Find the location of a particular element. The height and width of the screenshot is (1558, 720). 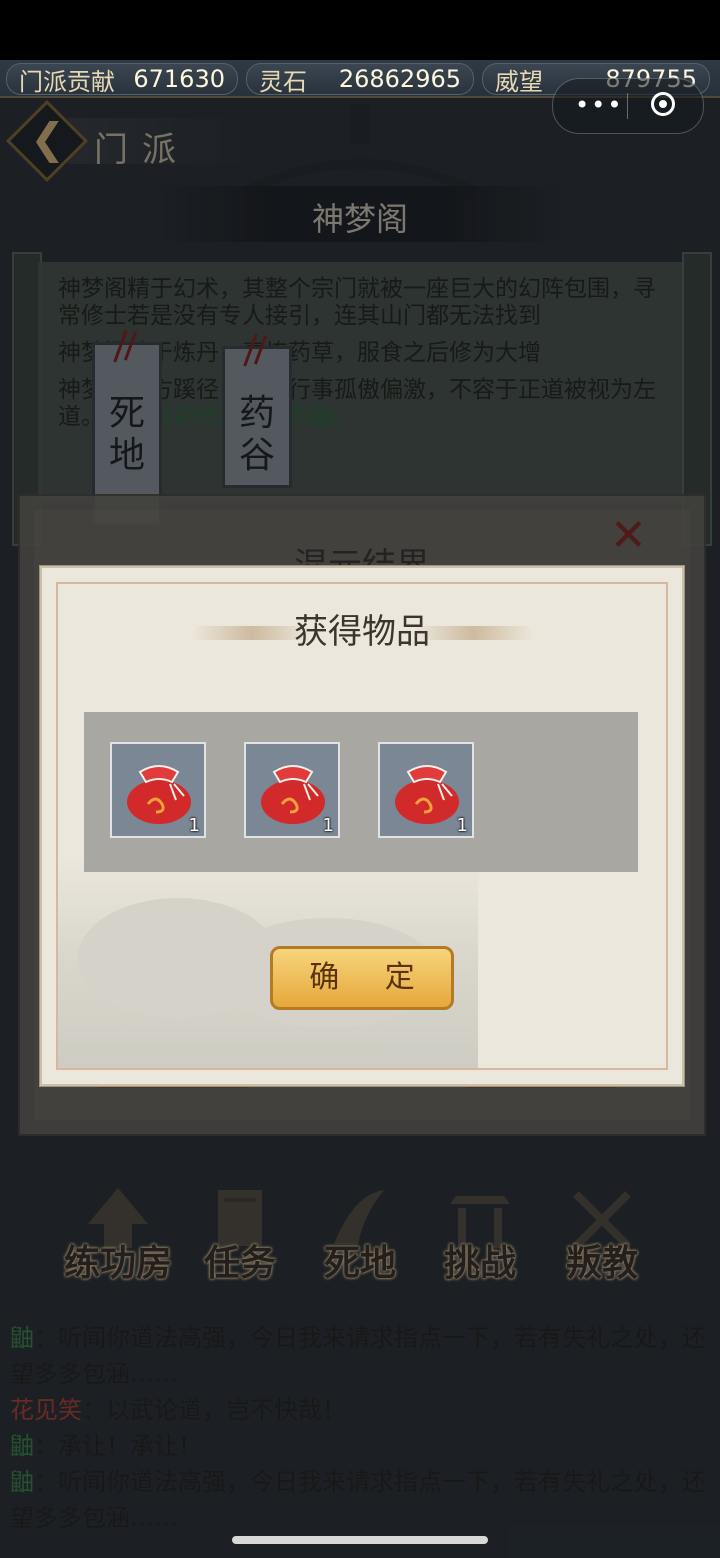

nav-betray: 叛教 is located at coordinates (602, 1239).